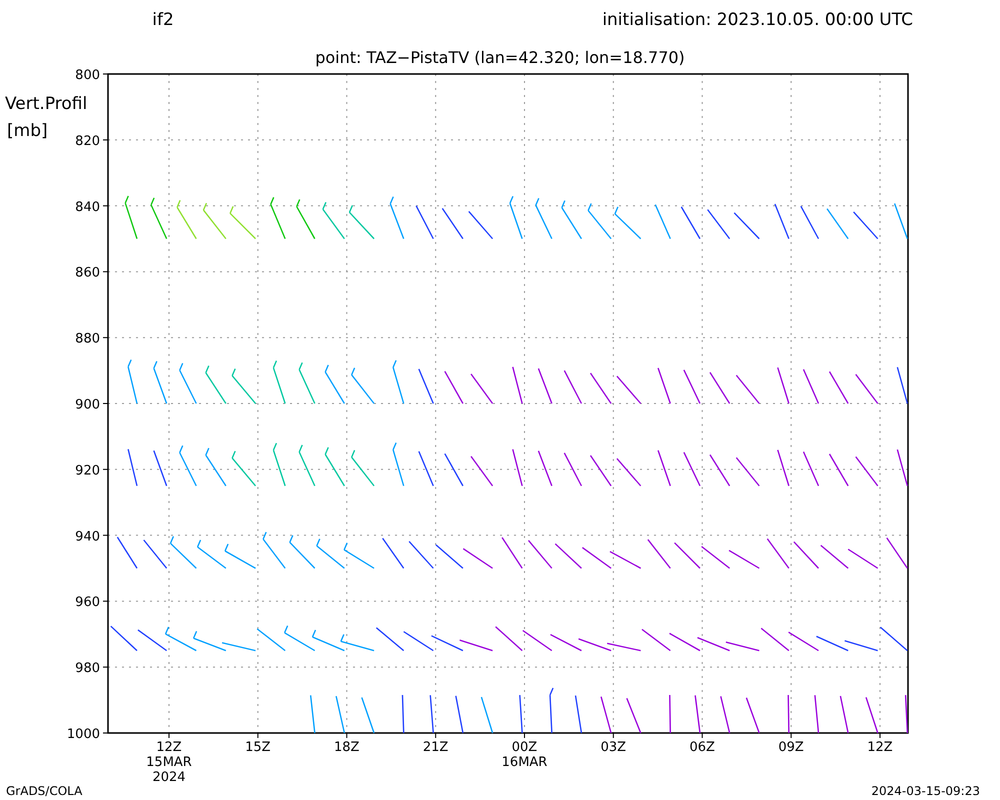 The image size is (1000, 800). What do you see at coordinates (525, 747) in the screenshot?
I see `x-tick-label: 00Z` at bounding box center [525, 747].